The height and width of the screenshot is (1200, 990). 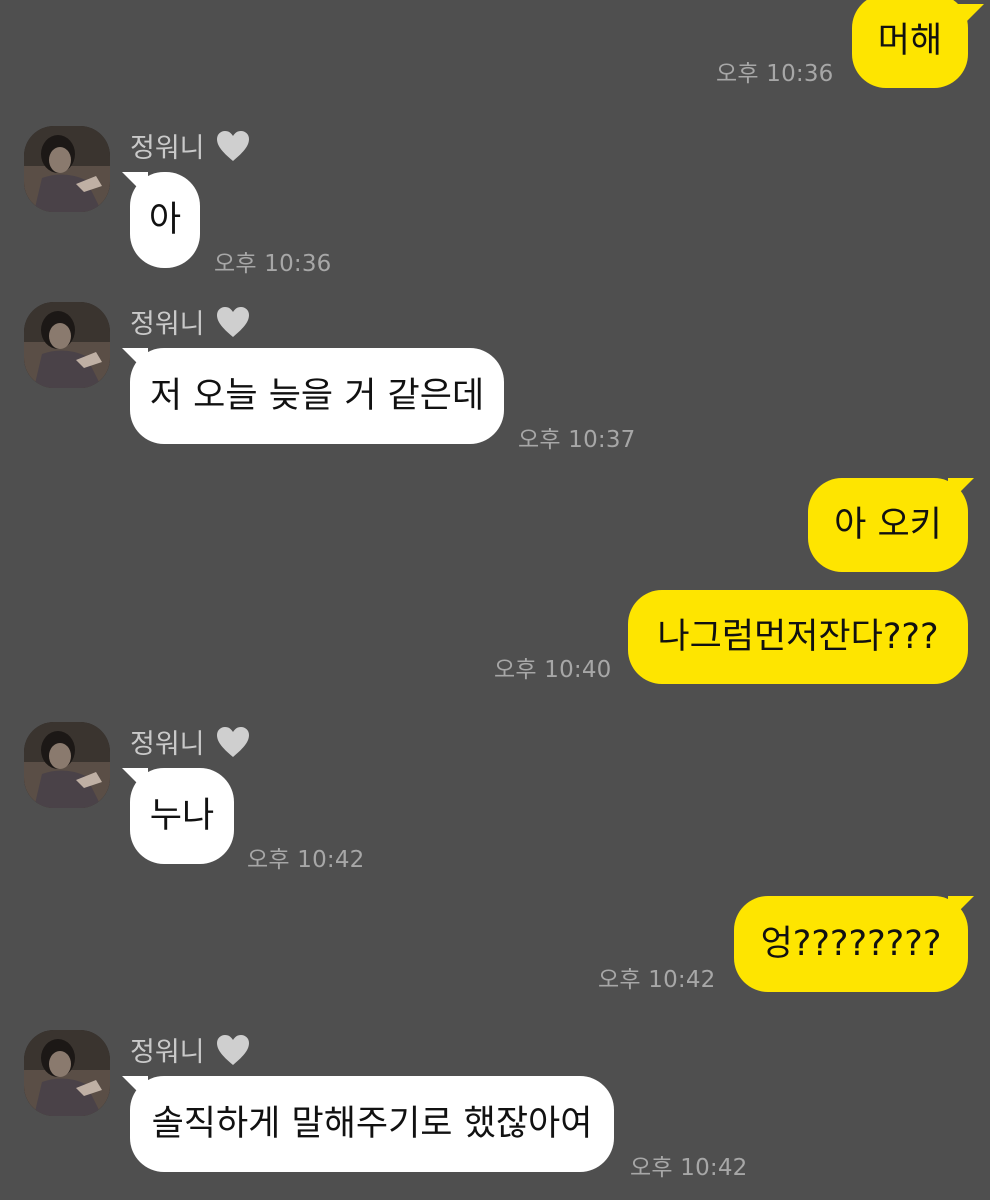 I want to click on message-text: 아 오키, so click(x=888, y=525).